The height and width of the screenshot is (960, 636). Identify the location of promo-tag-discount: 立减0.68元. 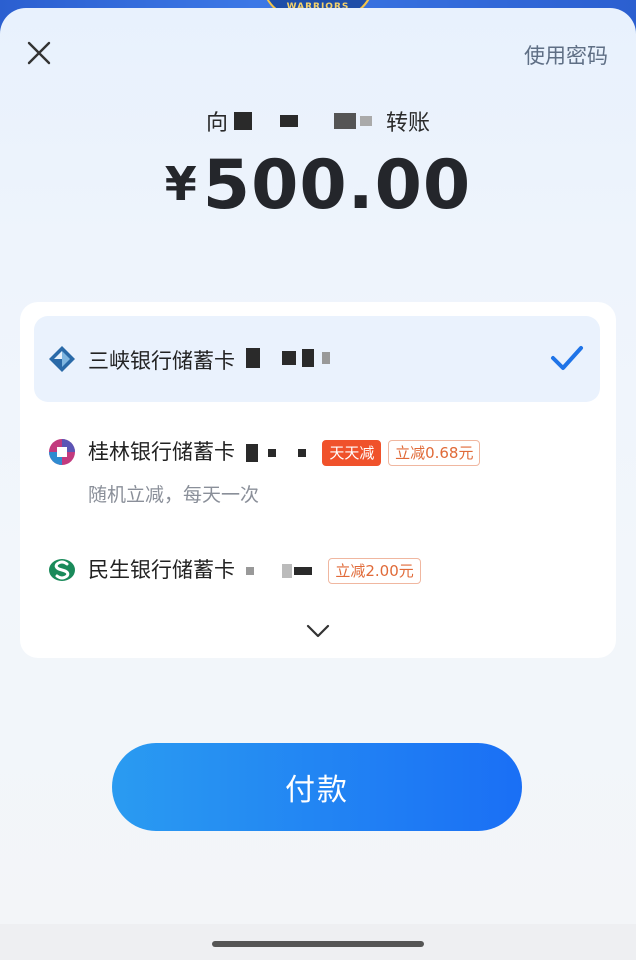
(434, 453).